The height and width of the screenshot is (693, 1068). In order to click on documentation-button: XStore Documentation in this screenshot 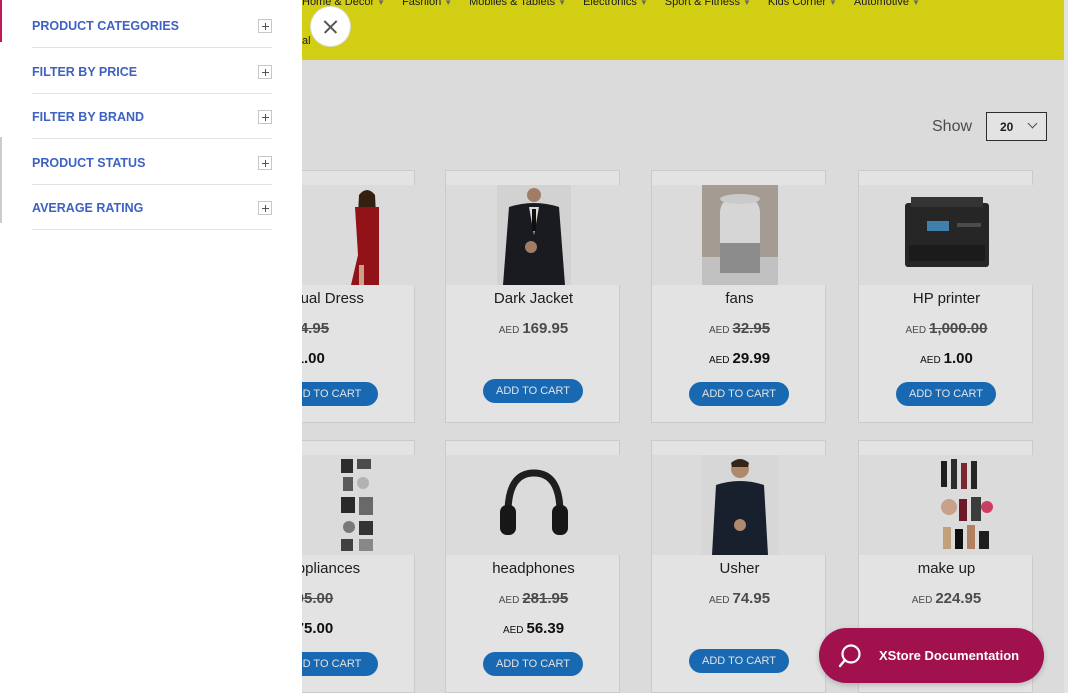, I will do `click(931, 655)`.